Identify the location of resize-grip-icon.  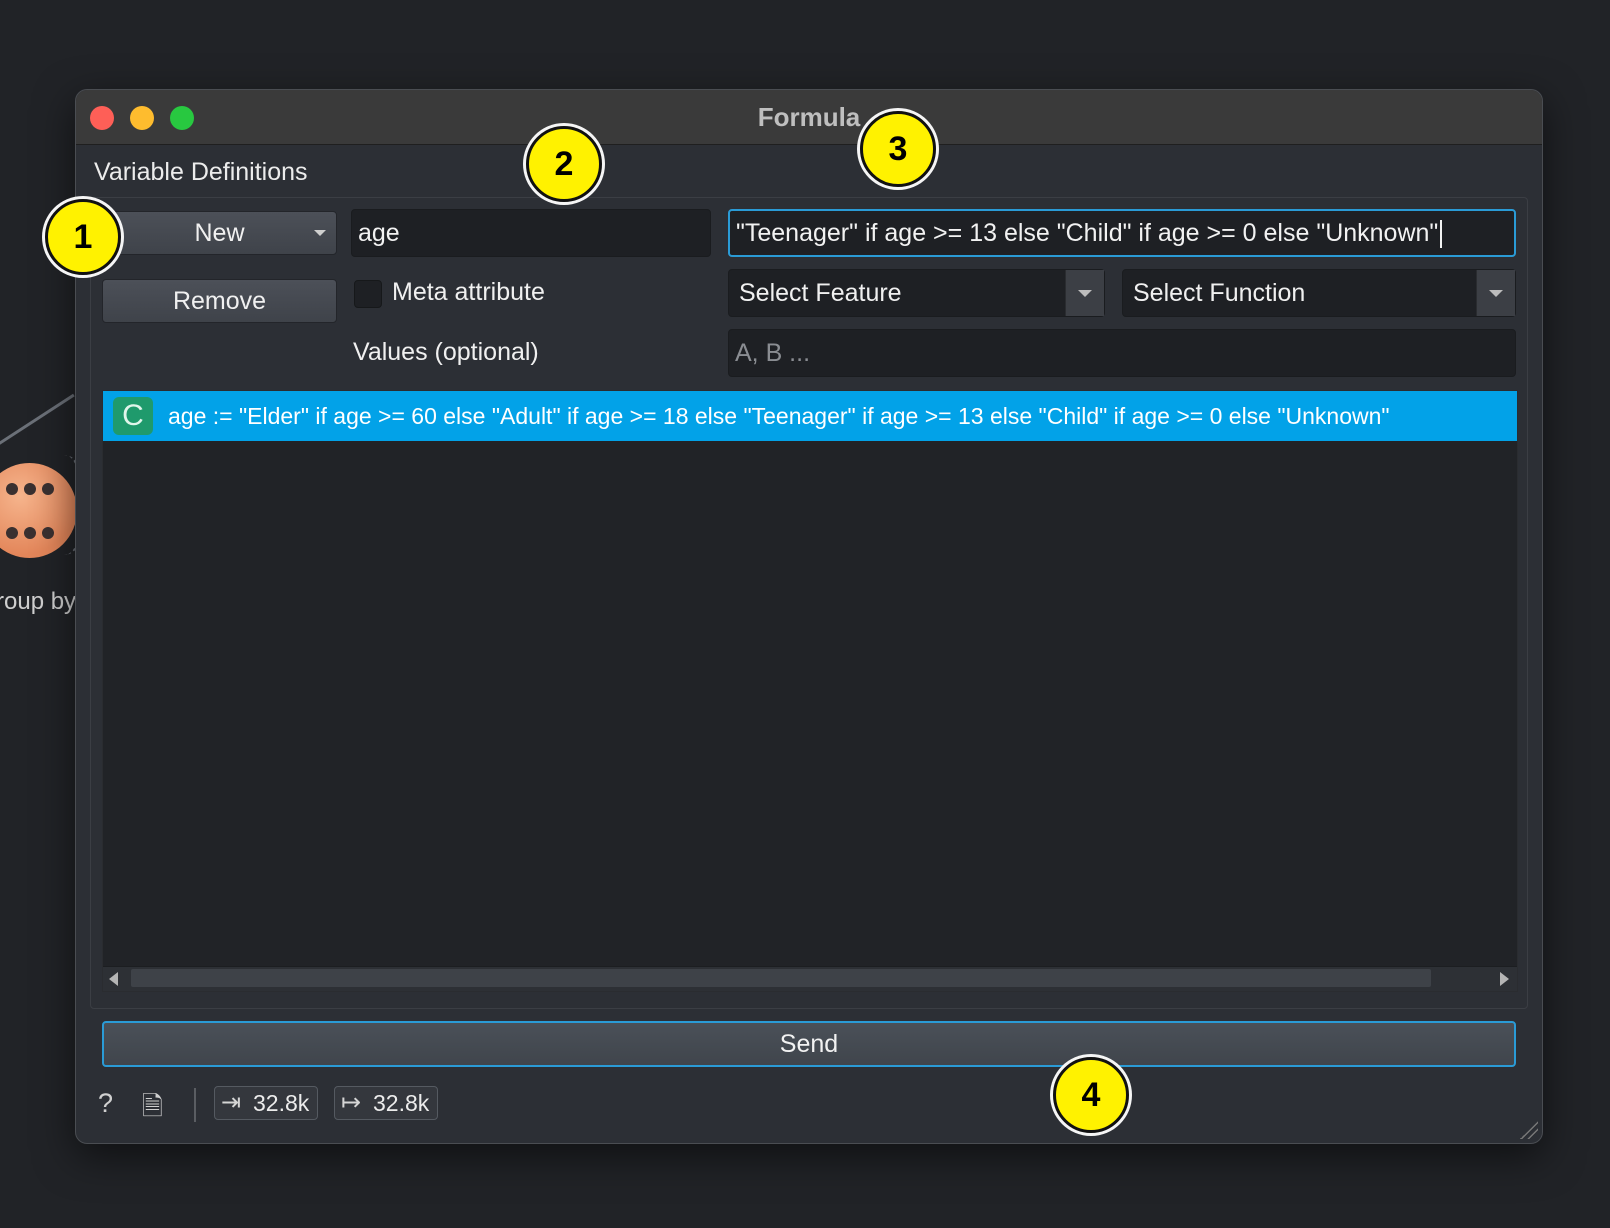
(1529, 1130).